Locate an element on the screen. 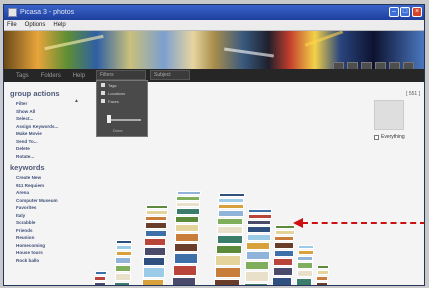 The width and height of the screenshot is (429, 288). group-action-link: Show All is located at coordinates (50, 112).